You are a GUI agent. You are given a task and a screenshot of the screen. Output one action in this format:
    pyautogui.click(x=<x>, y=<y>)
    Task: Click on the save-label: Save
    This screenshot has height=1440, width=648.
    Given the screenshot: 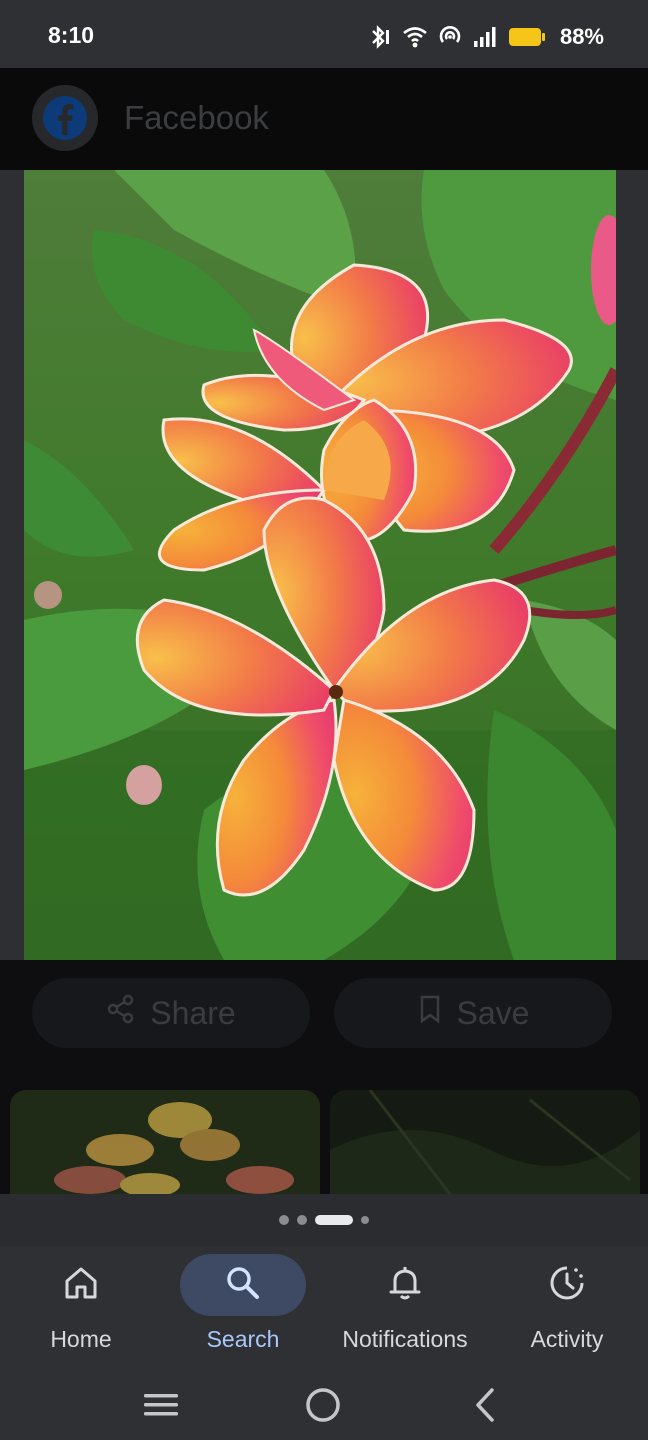 What is the action you would take?
    pyautogui.click(x=493, y=1012)
    